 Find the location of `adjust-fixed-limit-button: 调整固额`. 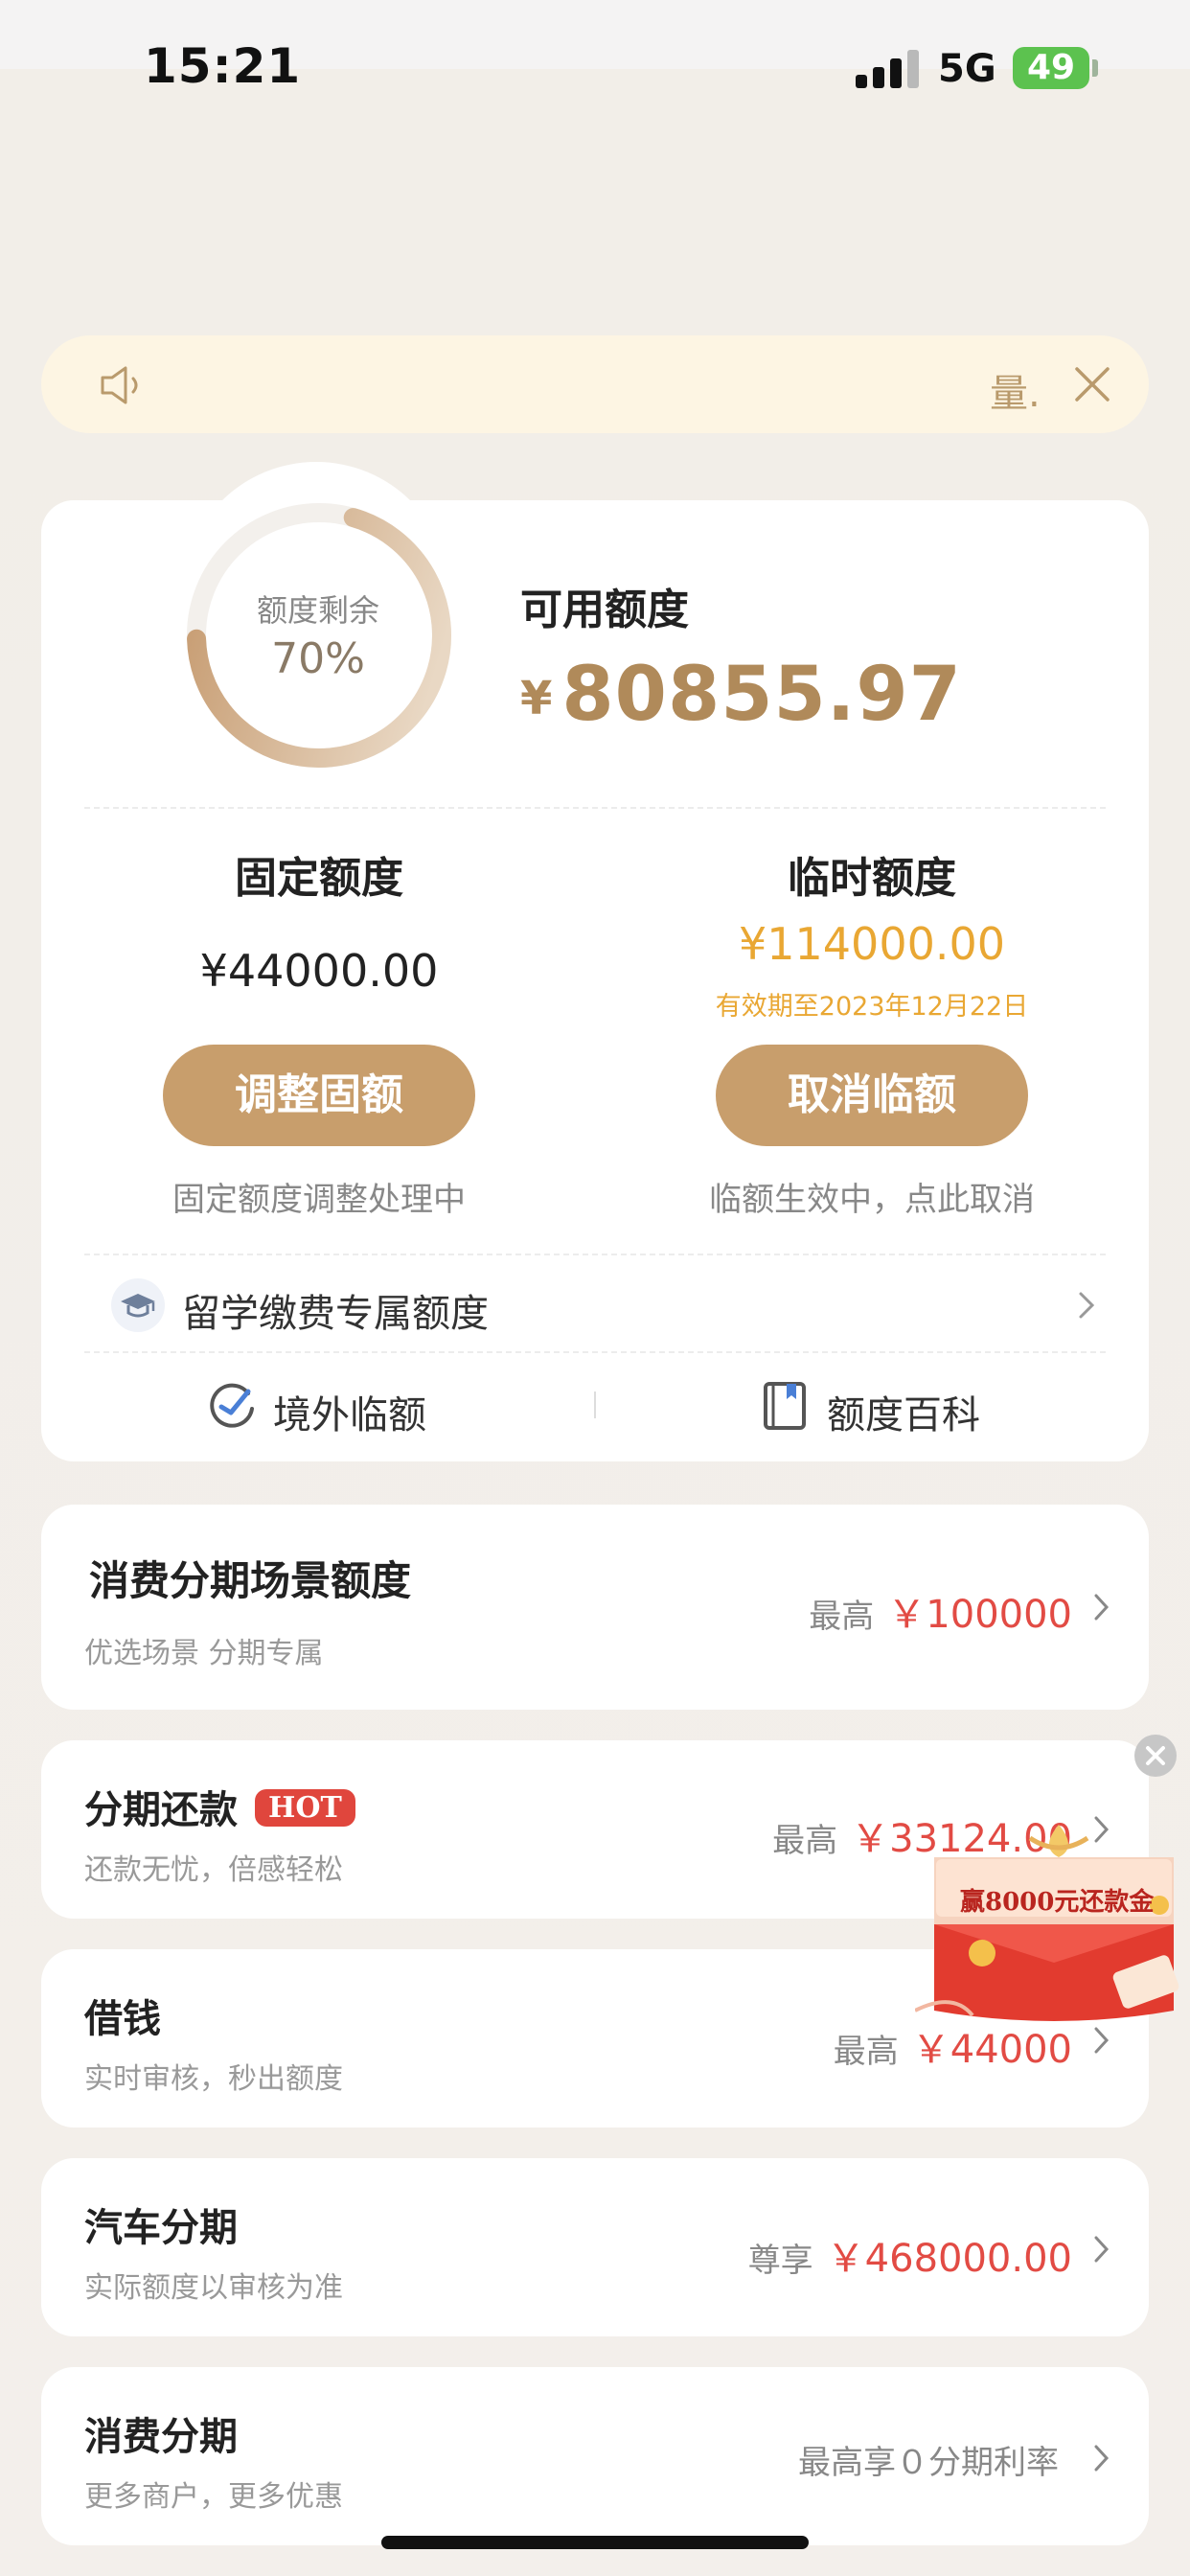

adjust-fixed-limit-button: 调整固额 is located at coordinates (319, 1095).